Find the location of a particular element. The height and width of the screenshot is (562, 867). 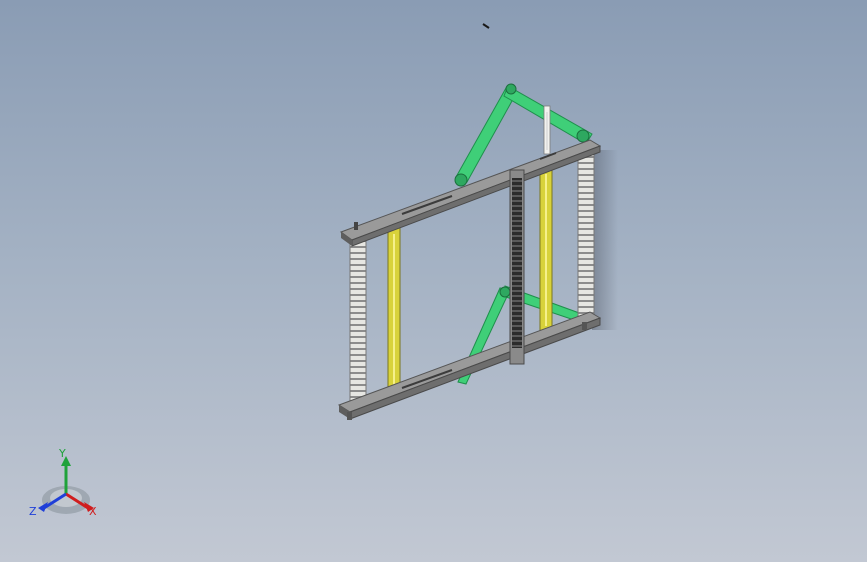

view-orientation-triad: Y Z X is located at coordinates (66, 488).